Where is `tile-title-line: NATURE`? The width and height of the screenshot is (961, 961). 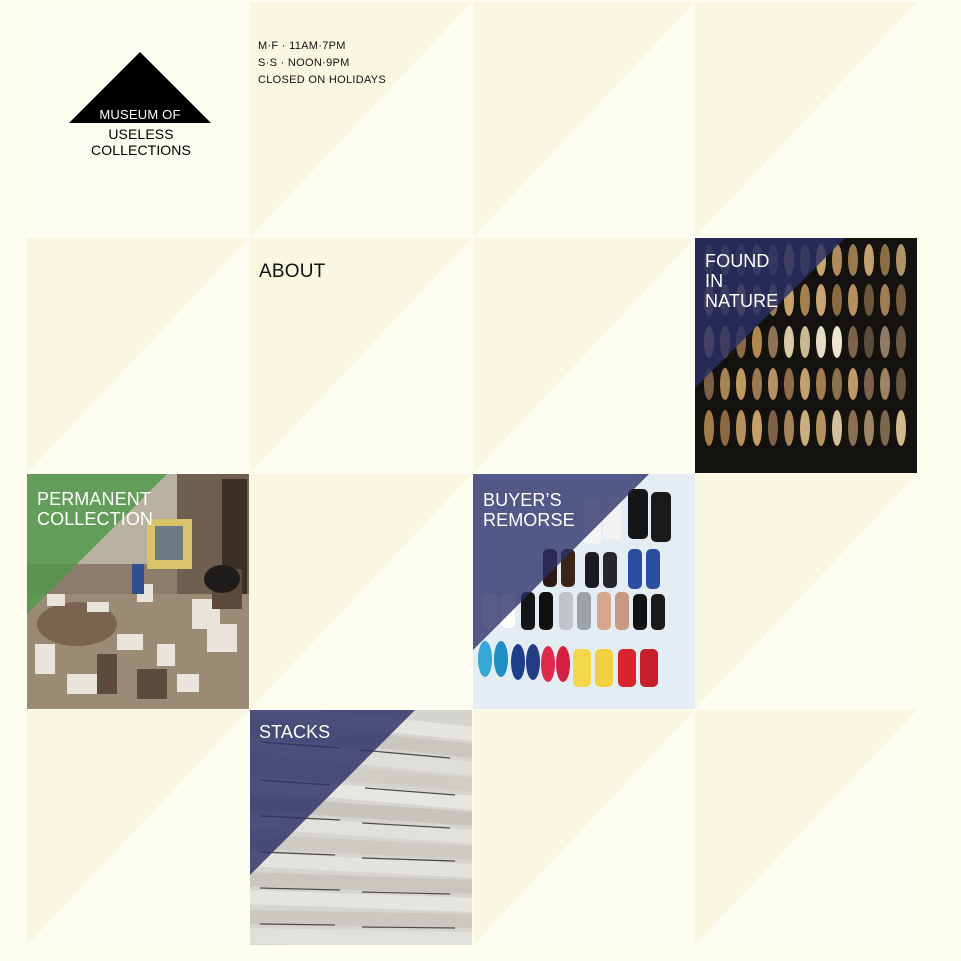
tile-title-line: NATURE is located at coordinates (742, 301).